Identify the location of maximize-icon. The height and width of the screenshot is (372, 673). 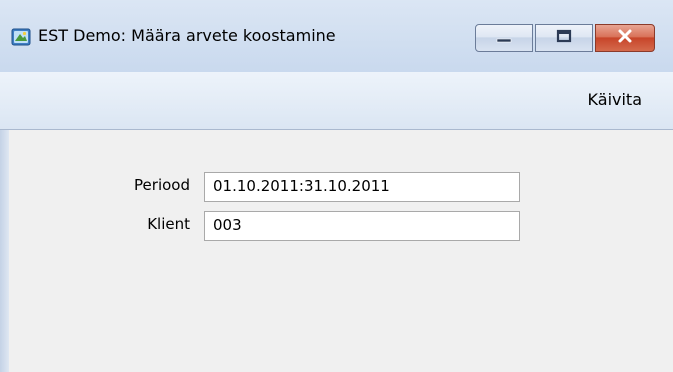
(564, 38).